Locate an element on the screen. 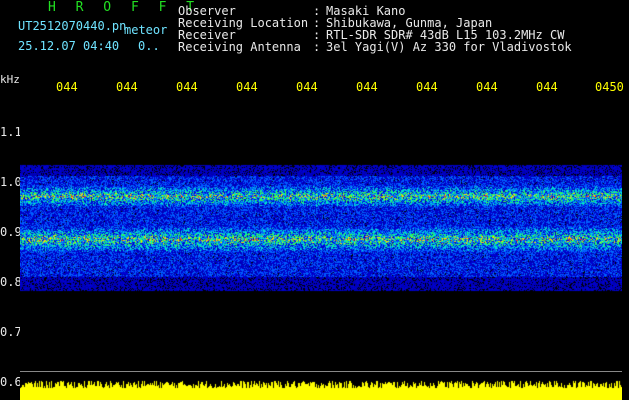 The width and height of the screenshot is (629, 400). image-filename: UT2512070440.pn is located at coordinates (72, 26).